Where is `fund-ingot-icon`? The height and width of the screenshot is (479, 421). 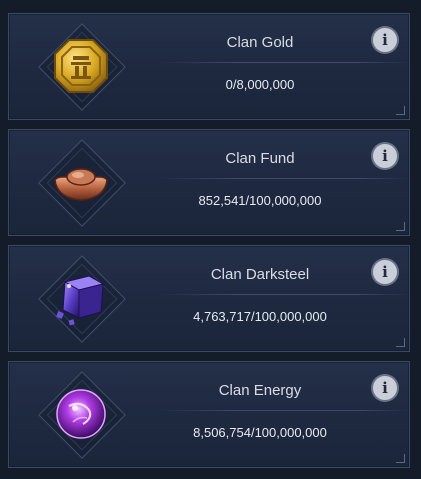
fund-ingot-icon is located at coordinates (81, 184).